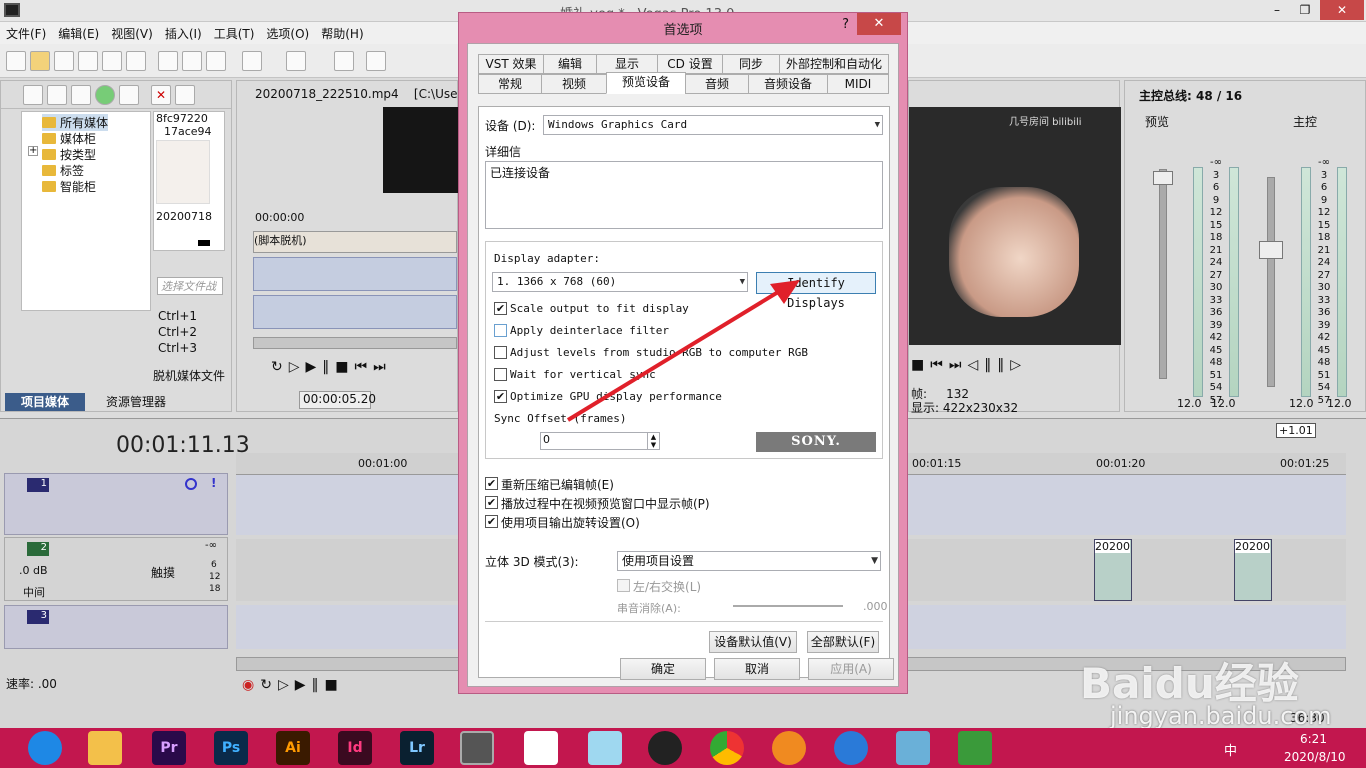 The width and height of the screenshot is (1366, 768). What do you see at coordinates (690, 64) in the screenshot?
I see `tab-cd: CD 设置` at bounding box center [690, 64].